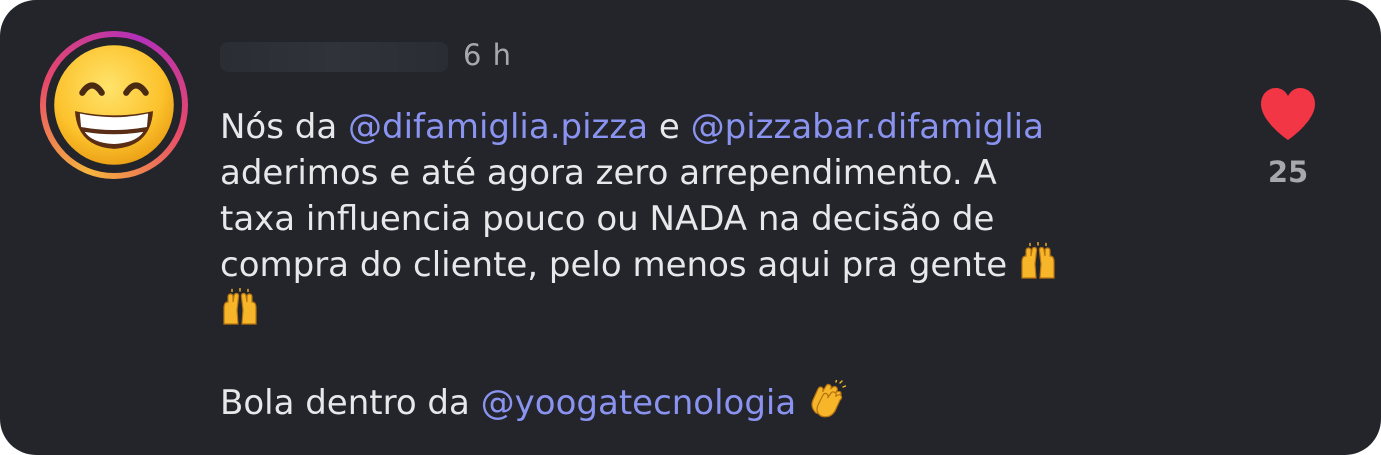  Describe the element at coordinates (488, 55) in the screenshot. I see `comment-timestamp: 6 h` at that location.